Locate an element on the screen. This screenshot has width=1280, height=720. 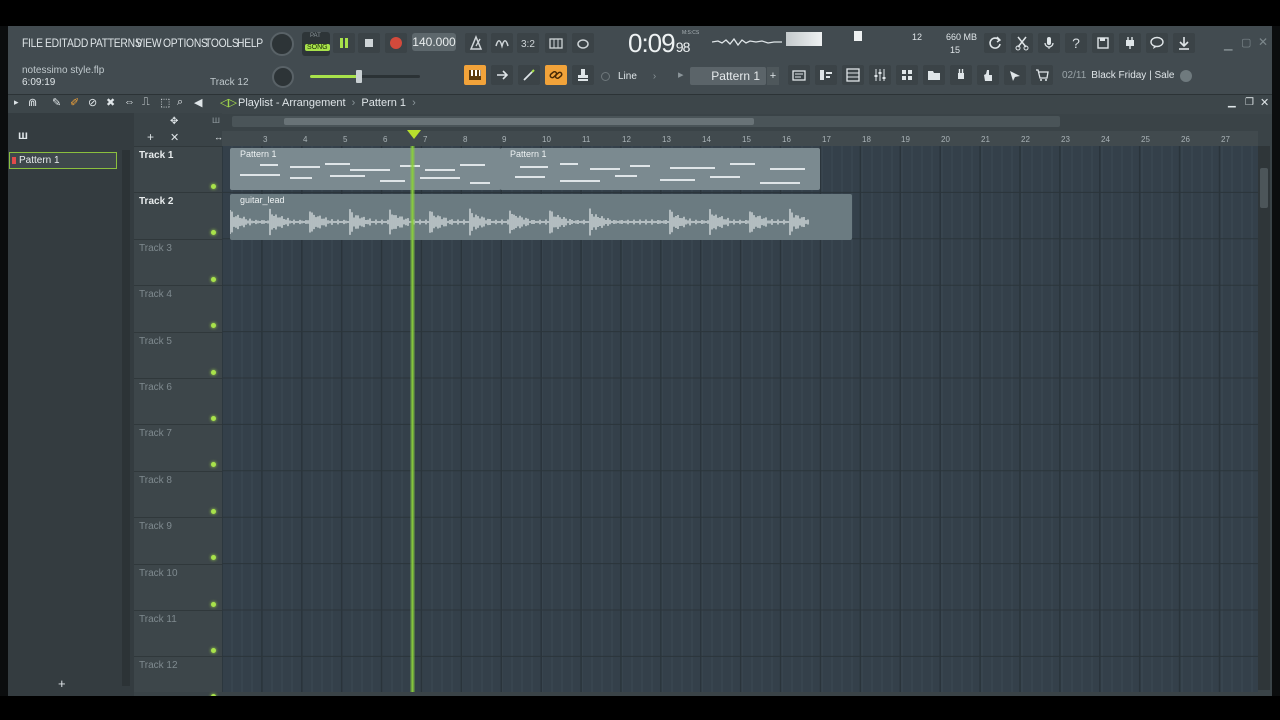
help-button: ? is located at coordinates (1076, 43).